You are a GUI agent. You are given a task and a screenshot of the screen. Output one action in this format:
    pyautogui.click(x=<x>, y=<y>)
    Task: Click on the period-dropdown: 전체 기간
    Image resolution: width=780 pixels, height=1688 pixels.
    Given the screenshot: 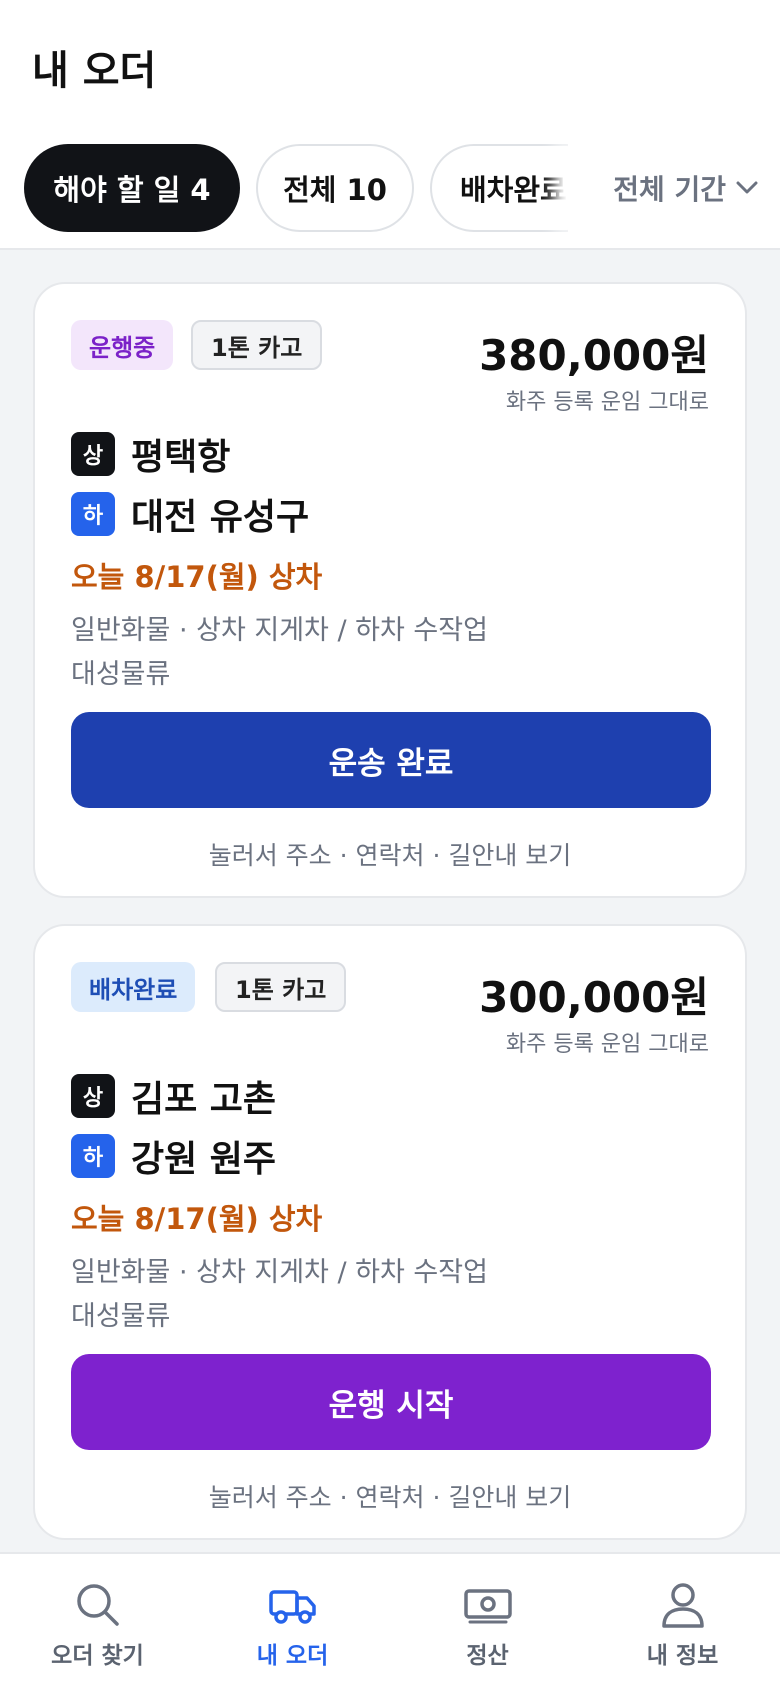 What is the action you would take?
    pyautogui.click(x=663, y=188)
    